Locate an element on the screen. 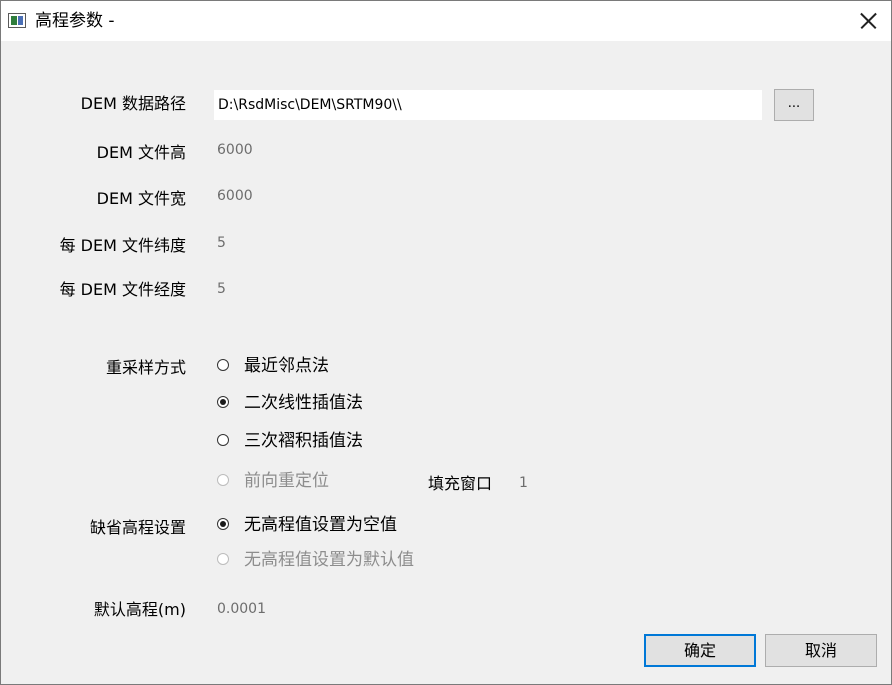 This screenshot has height=685, width=892. dem-lat-label: 每 DEM 文件纬度 is located at coordinates (122, 245).